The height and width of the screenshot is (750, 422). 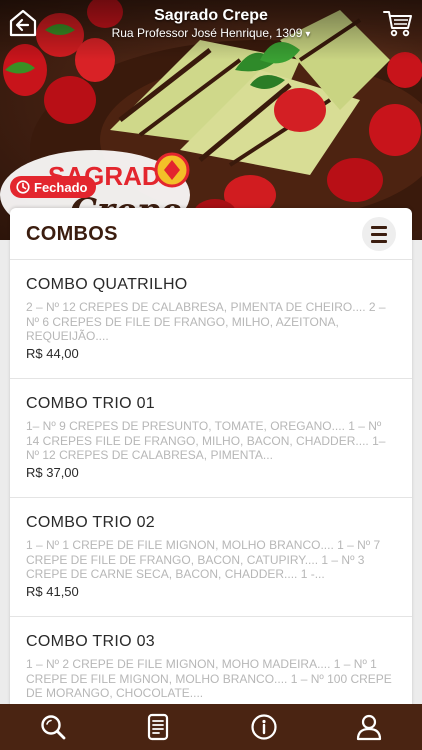 I want to click on bottom-nav, so click(x=211, y=727).